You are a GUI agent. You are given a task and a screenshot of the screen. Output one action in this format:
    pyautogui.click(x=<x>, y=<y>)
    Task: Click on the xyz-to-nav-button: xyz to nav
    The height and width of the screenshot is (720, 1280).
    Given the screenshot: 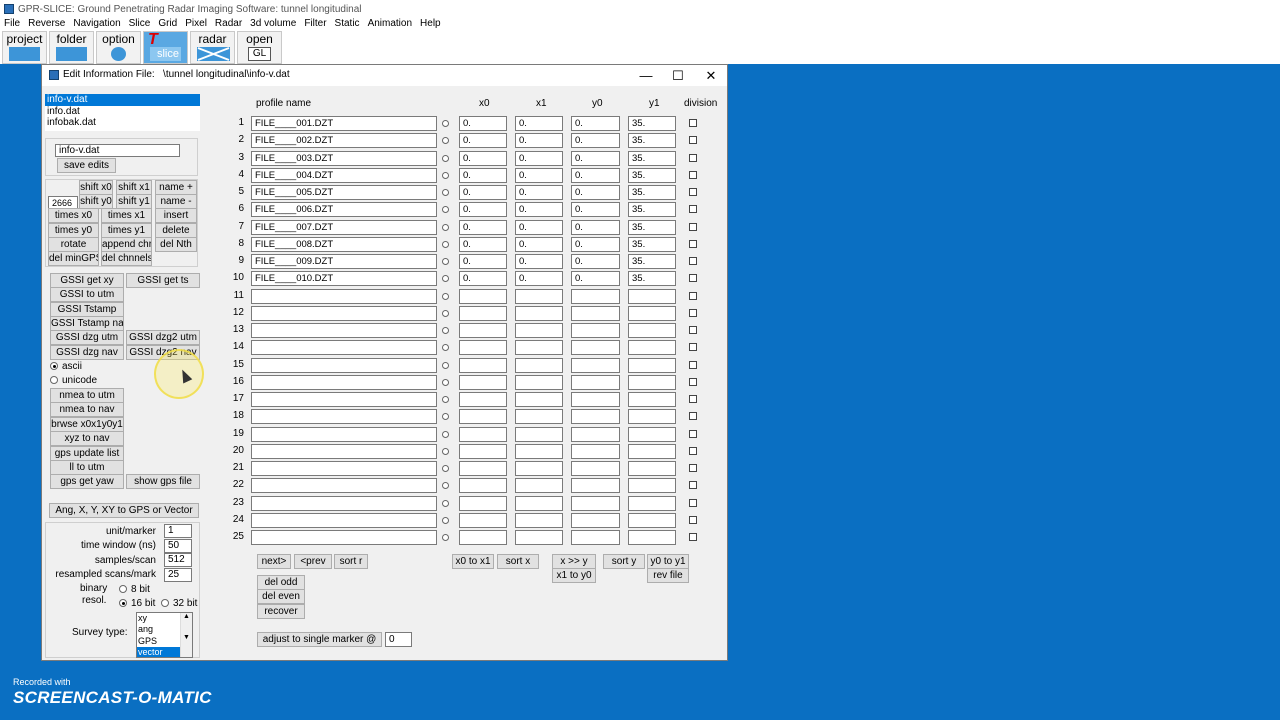 What is the action you would take?
    pyautogui.click(x=87, y=438)
    